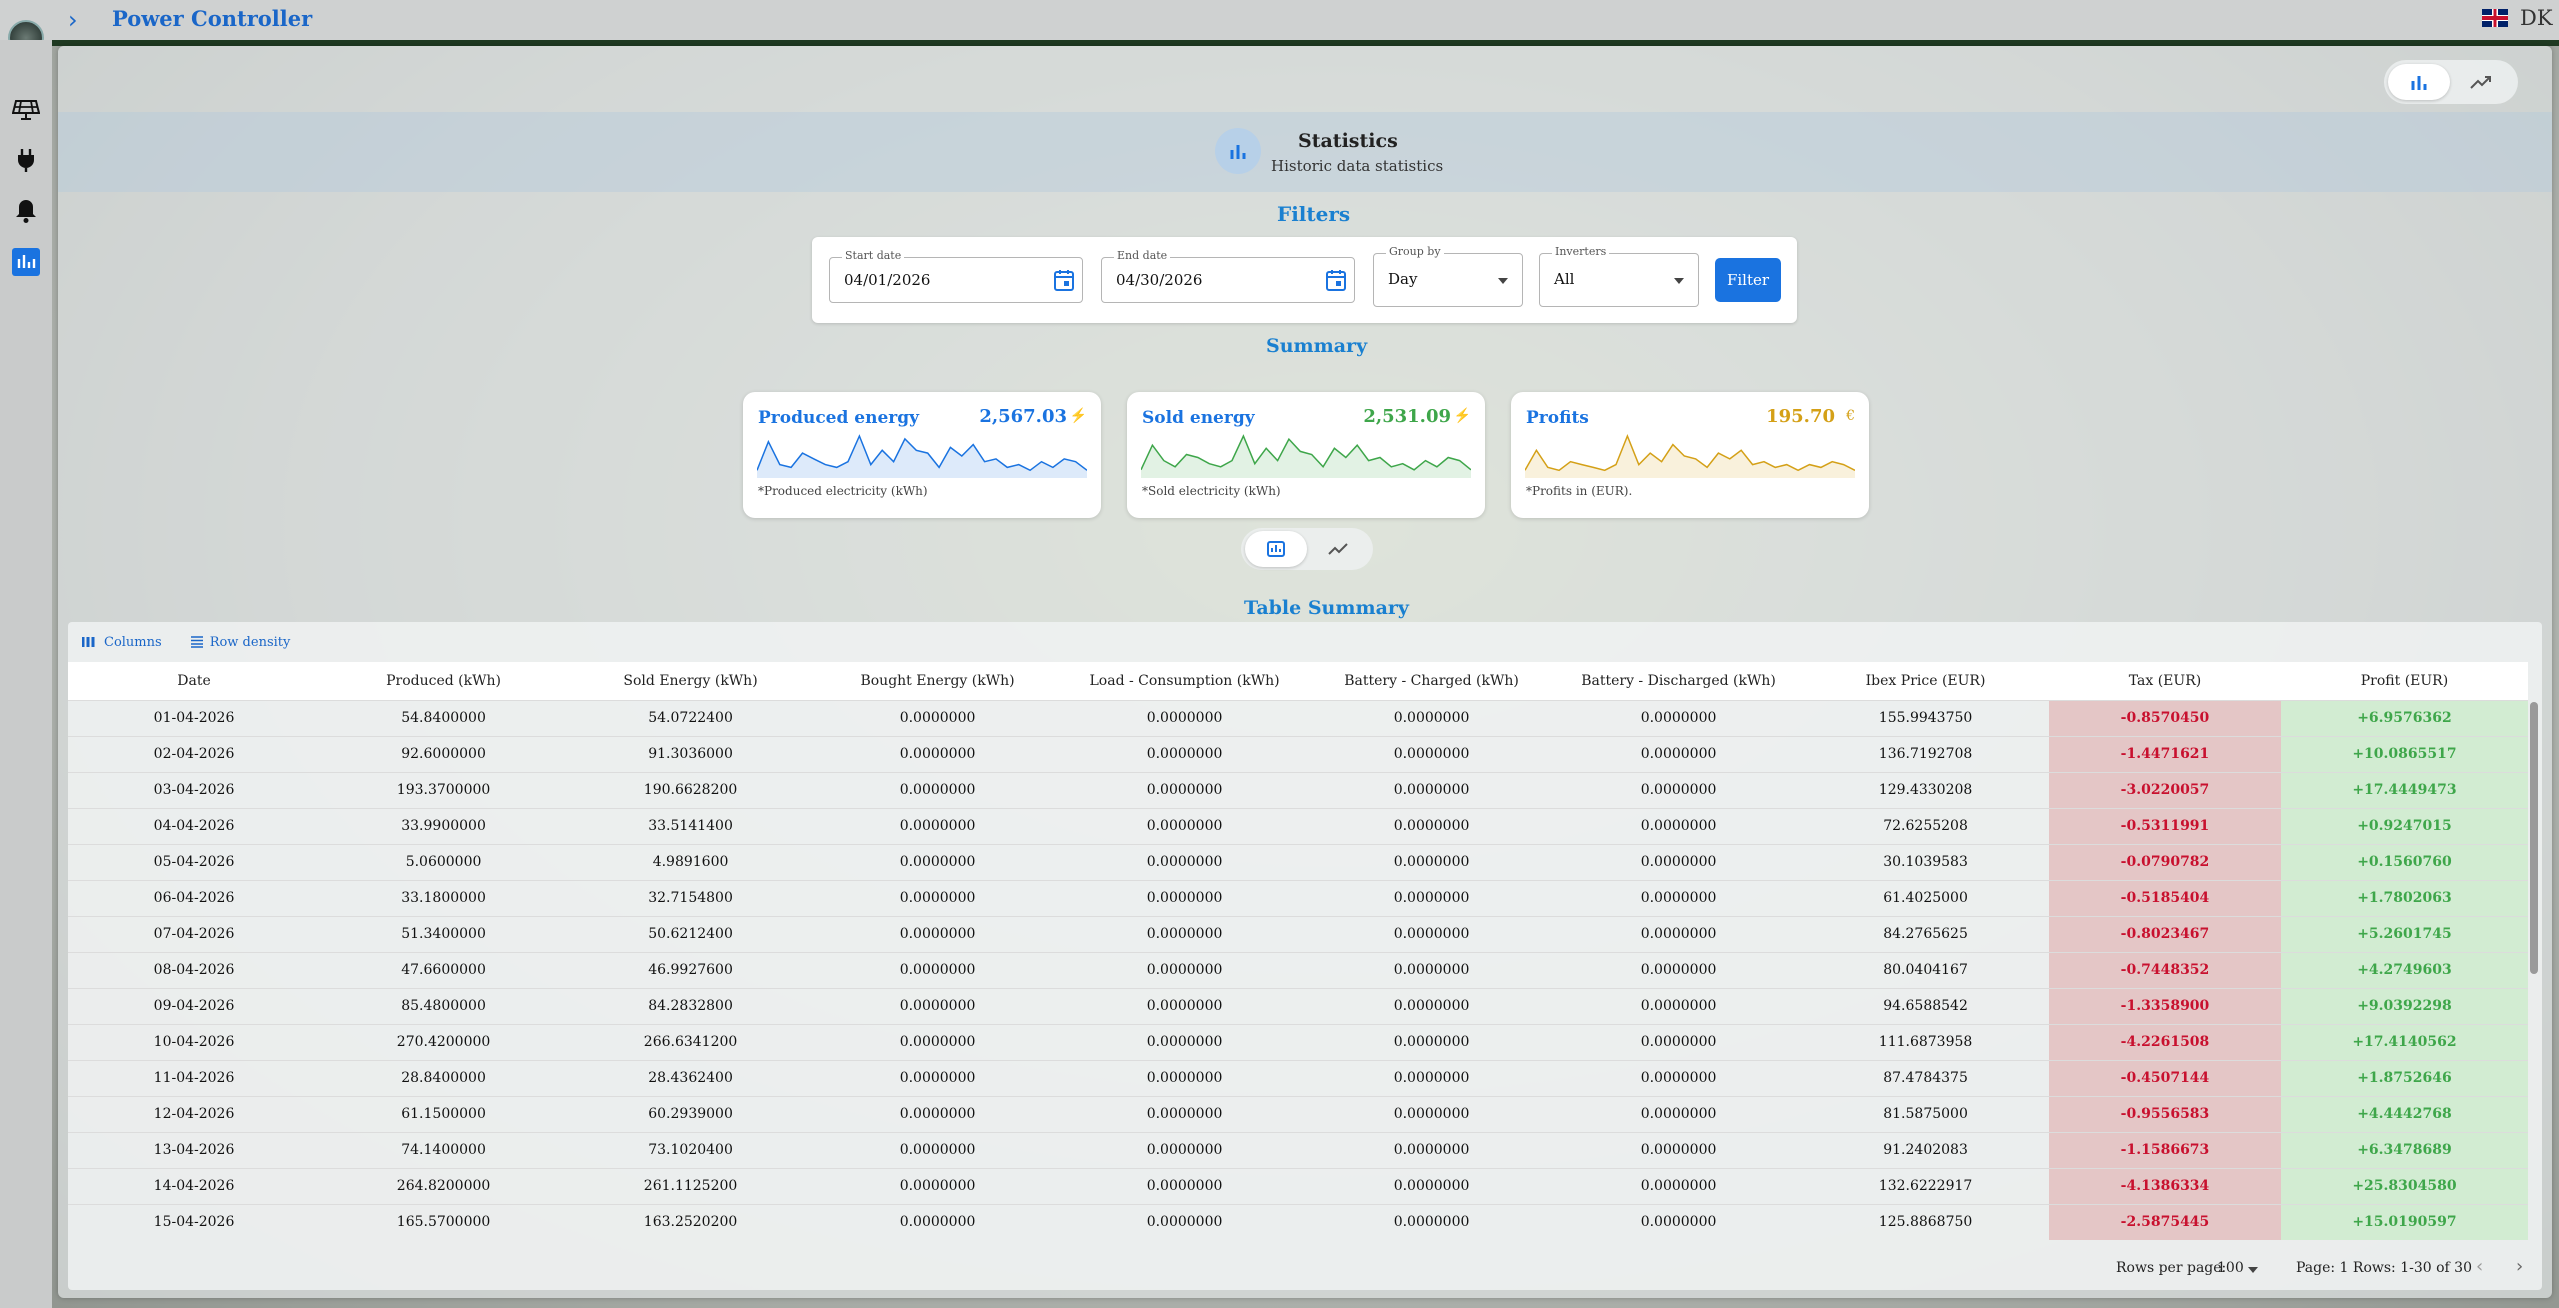 This screenshot has width=2559, height=1308. What do you see at coordinates (1619, 276) in the screenshot?
I see `inverters-select: Inverters All` at bounding box center [1619, 276].